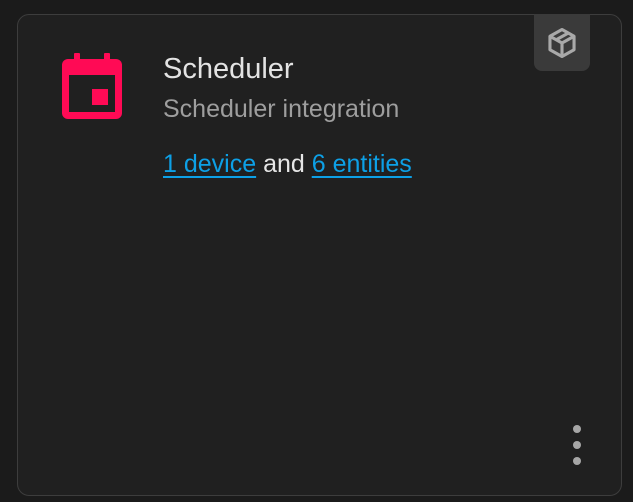  I want to click on cube-icon, so click(562, 42).